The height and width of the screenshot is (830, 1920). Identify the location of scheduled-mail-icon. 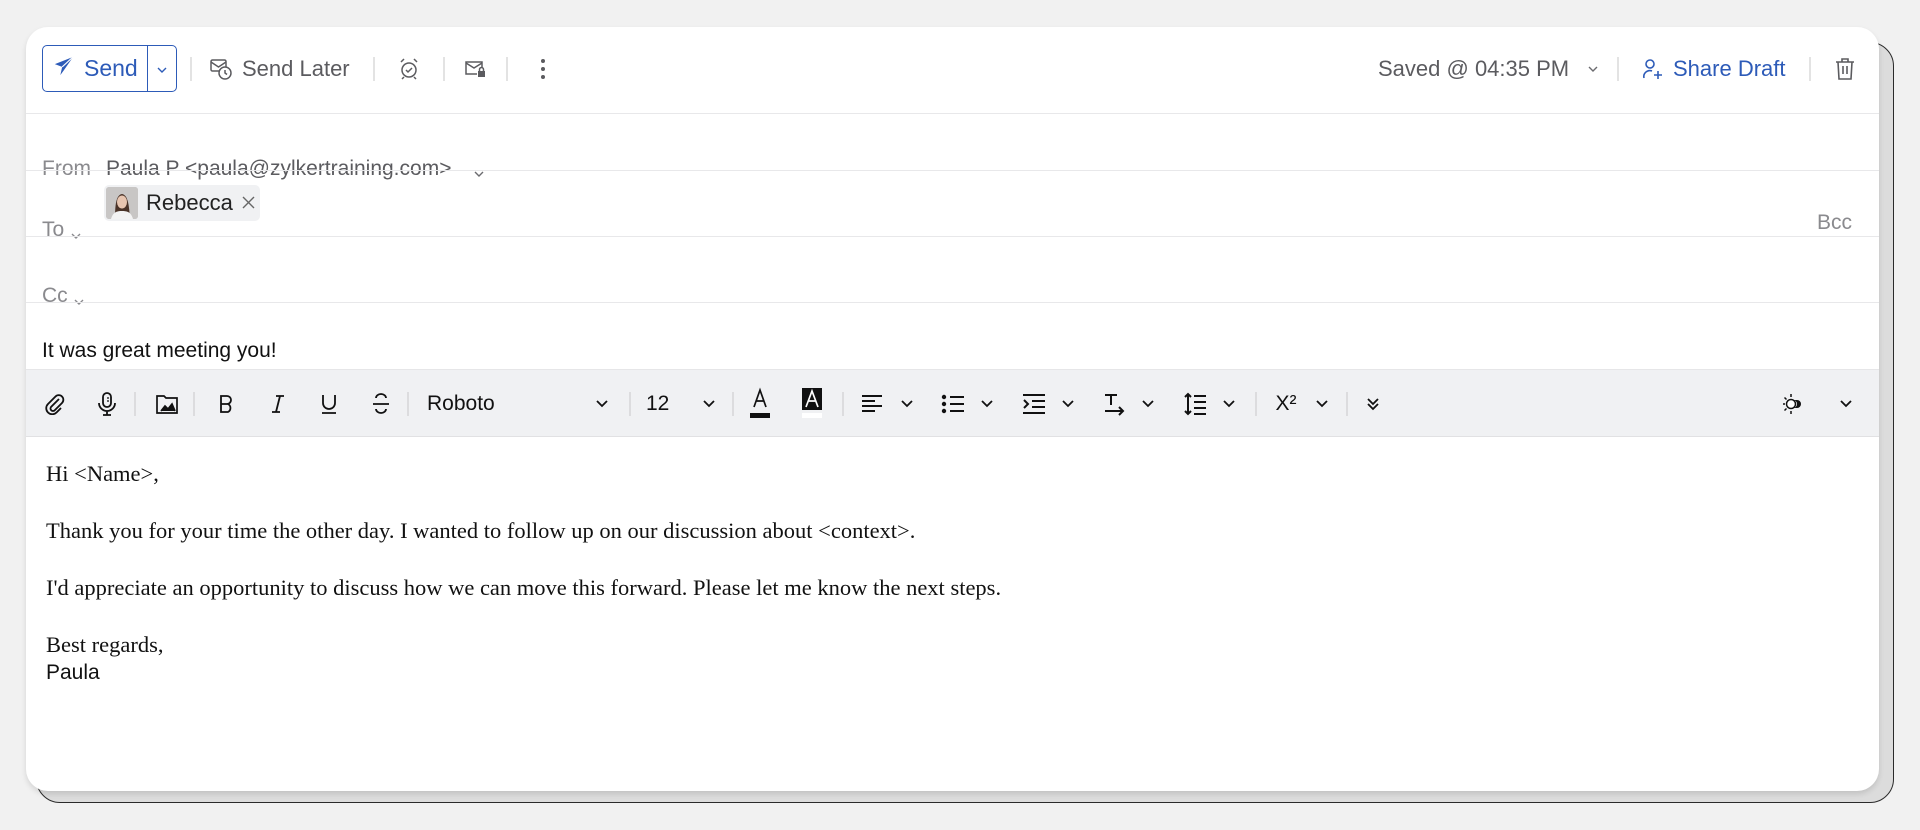
(221, 69).